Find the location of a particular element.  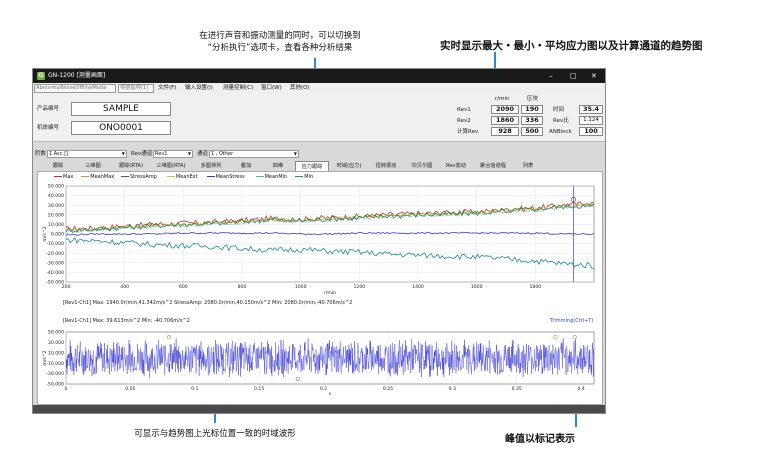

doc-tab-navigation: 导航指导(1) is located at coordinates (136, 88).